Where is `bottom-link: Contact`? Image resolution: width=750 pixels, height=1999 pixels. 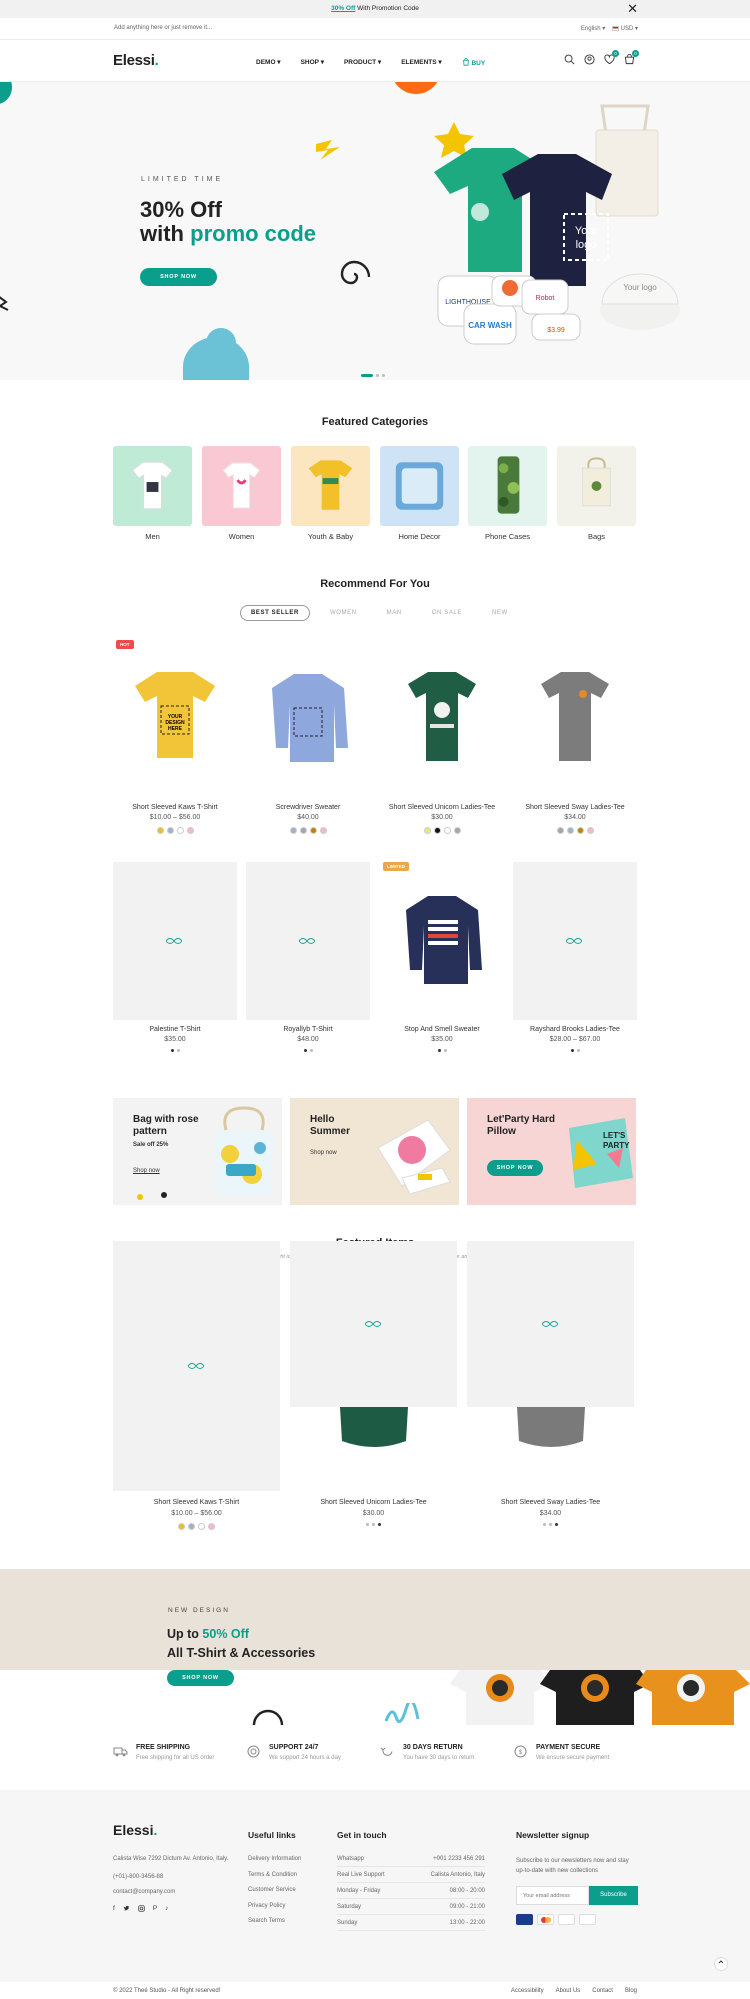 bottom-link: Contact is located at coordinates (602, 1991).